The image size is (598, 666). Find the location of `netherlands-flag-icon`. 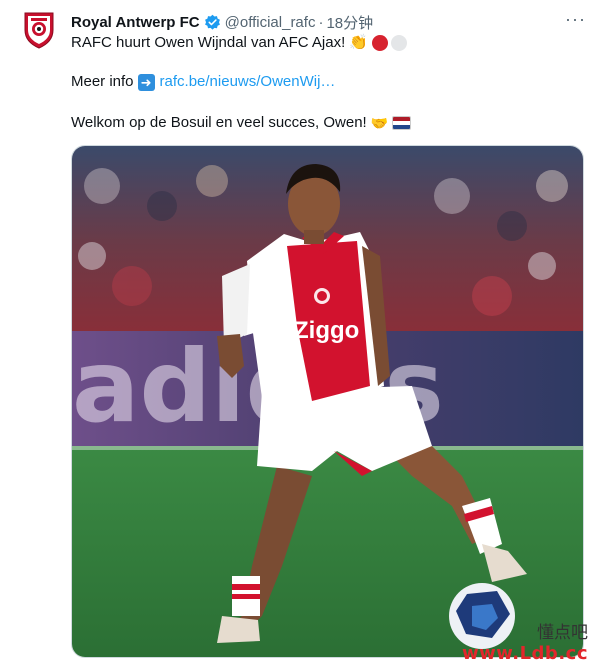

netherlands-flag-icon is located at coordinates (402, 123).